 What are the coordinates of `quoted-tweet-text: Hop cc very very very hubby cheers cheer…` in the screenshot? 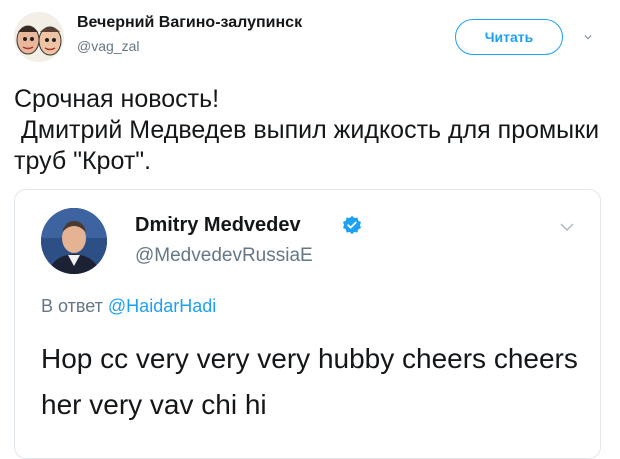 It's located at (309, 381).